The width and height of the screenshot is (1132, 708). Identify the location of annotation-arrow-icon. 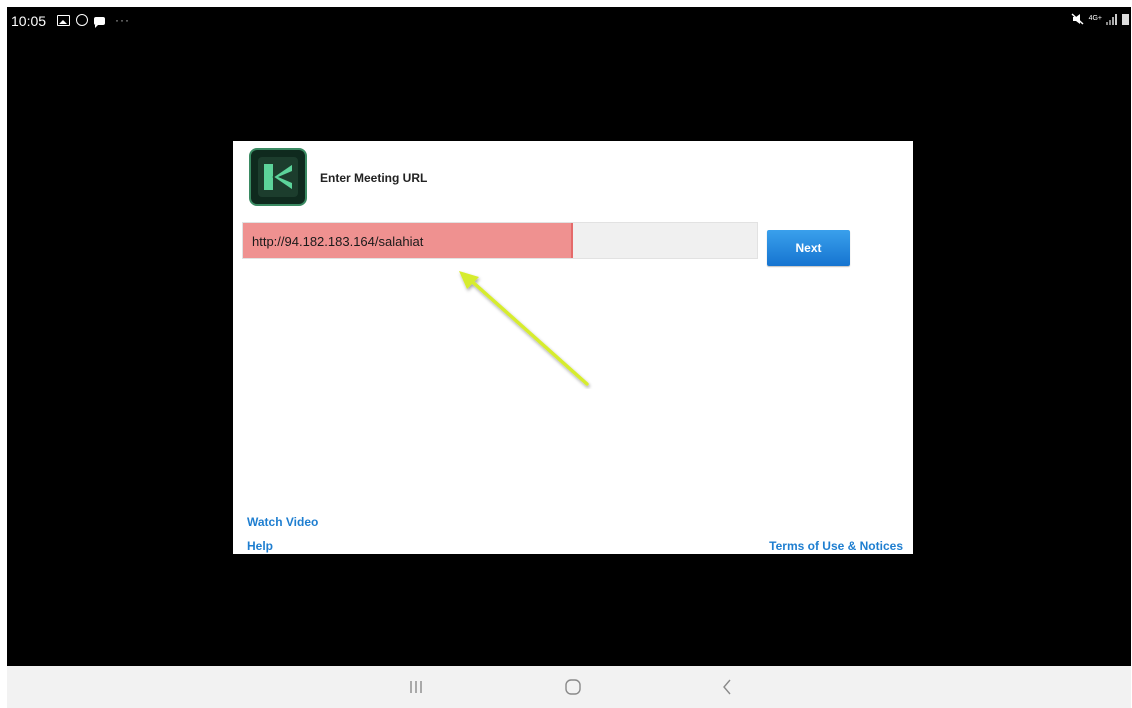
(524, 328).